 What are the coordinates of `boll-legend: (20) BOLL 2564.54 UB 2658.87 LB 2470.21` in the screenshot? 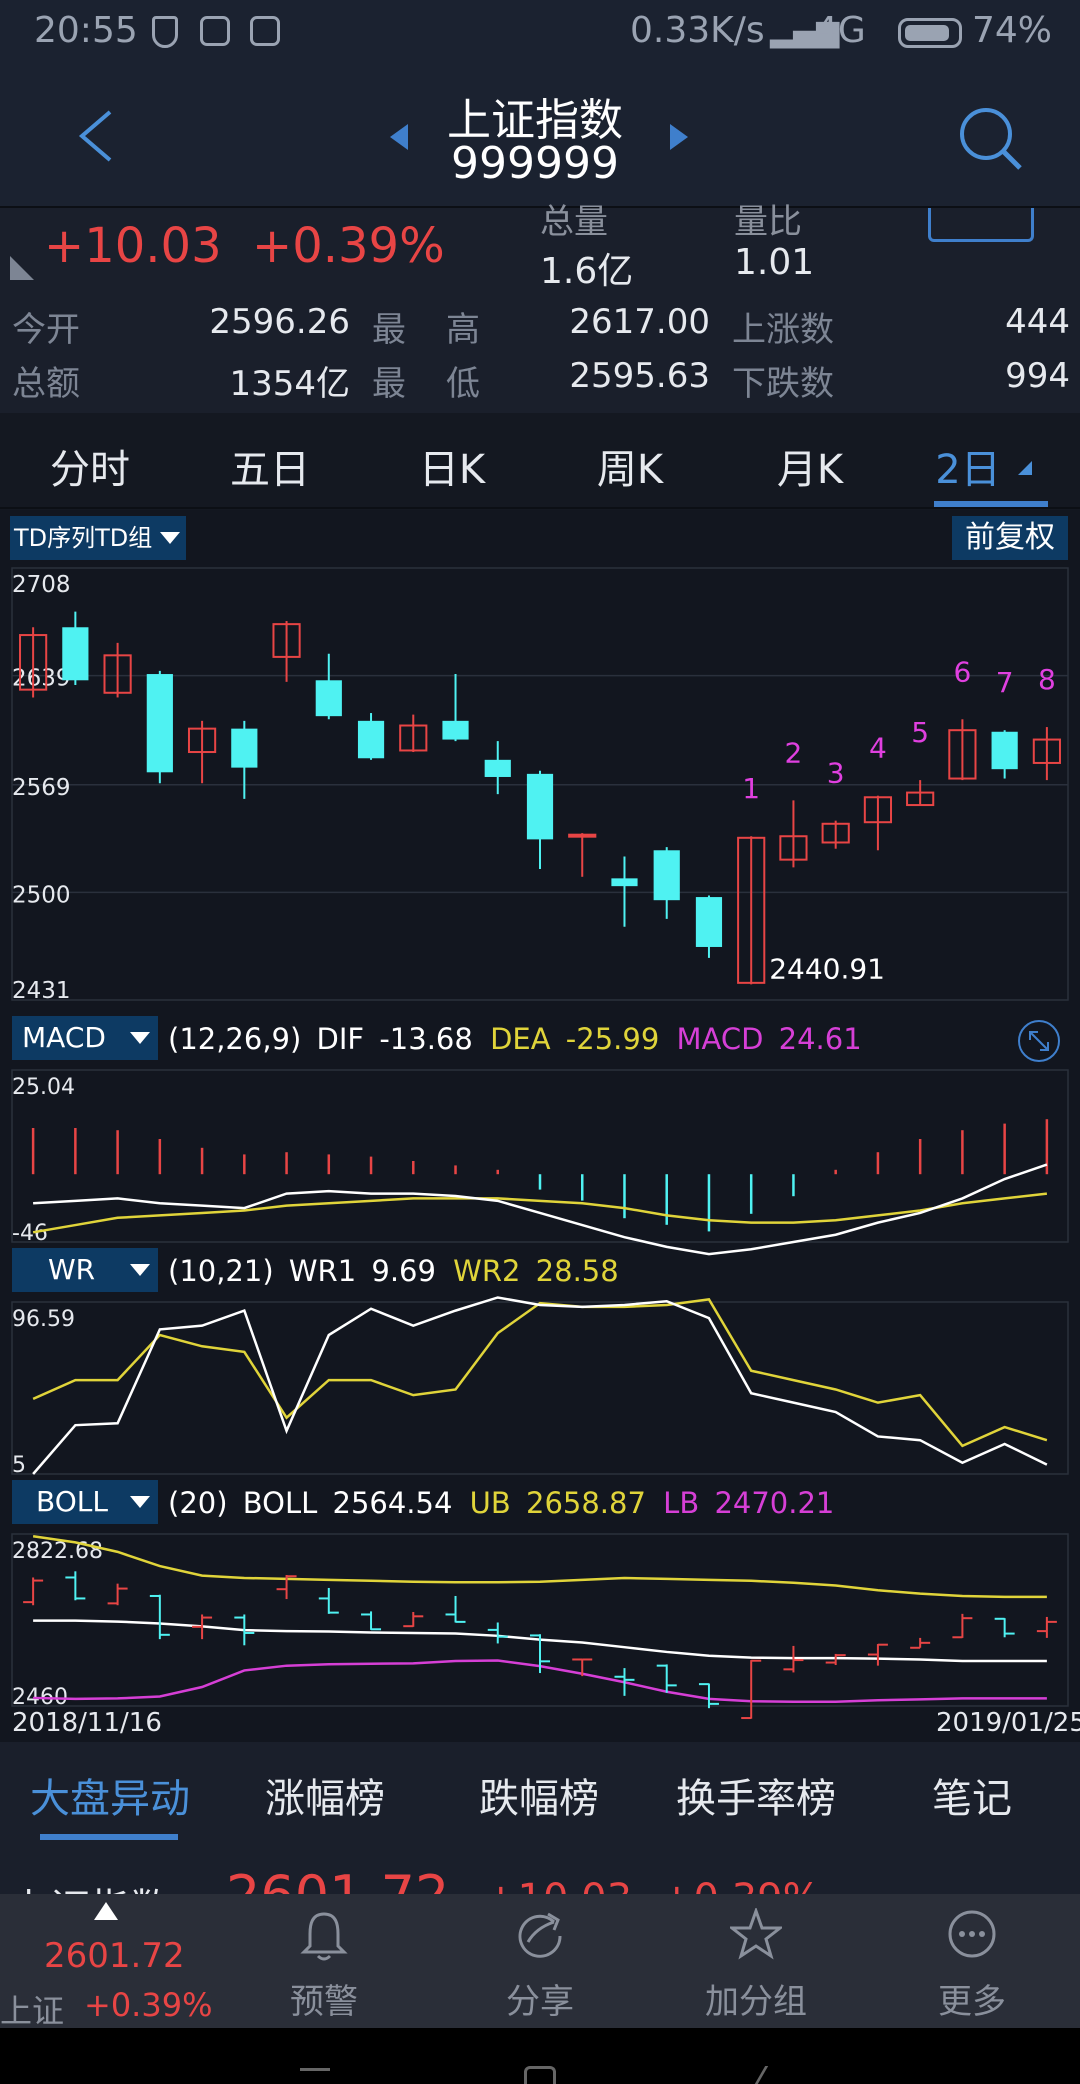 It's located at (501, 1503).